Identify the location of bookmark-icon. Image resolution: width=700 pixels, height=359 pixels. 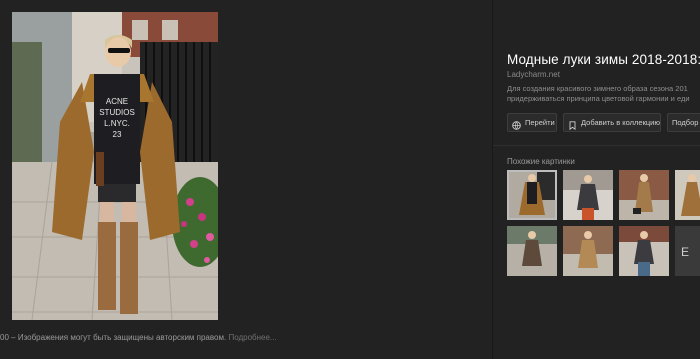
(572, 124).